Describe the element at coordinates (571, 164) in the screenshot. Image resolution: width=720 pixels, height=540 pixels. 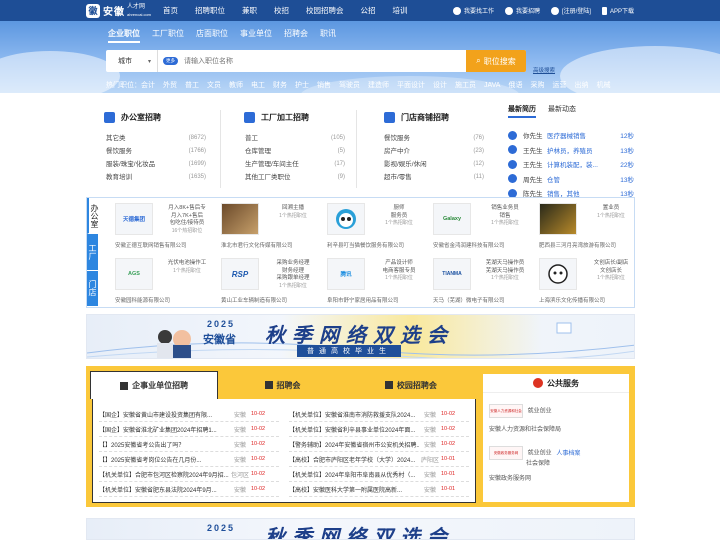
I see `resume-row: 王先生 计算机装配，装... 22秒` at that location.